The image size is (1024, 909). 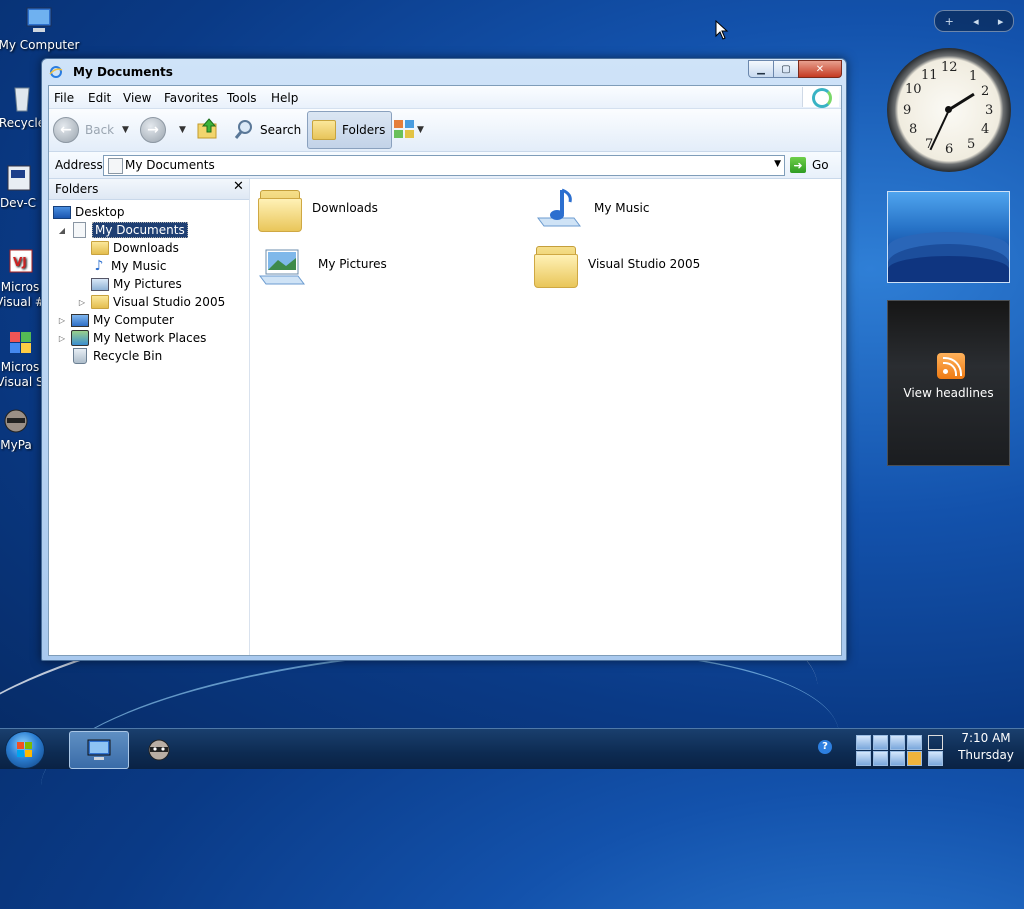 What do you see at coordinates (25, 750) in the screenshot?
I see `start-button` at bounding box center [25, 750].